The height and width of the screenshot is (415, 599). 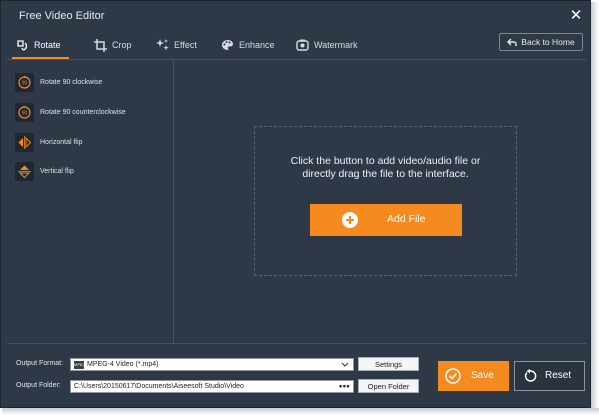 I want to click on title-bar: Free Video Editor ✕, so click(x=295, y=16).